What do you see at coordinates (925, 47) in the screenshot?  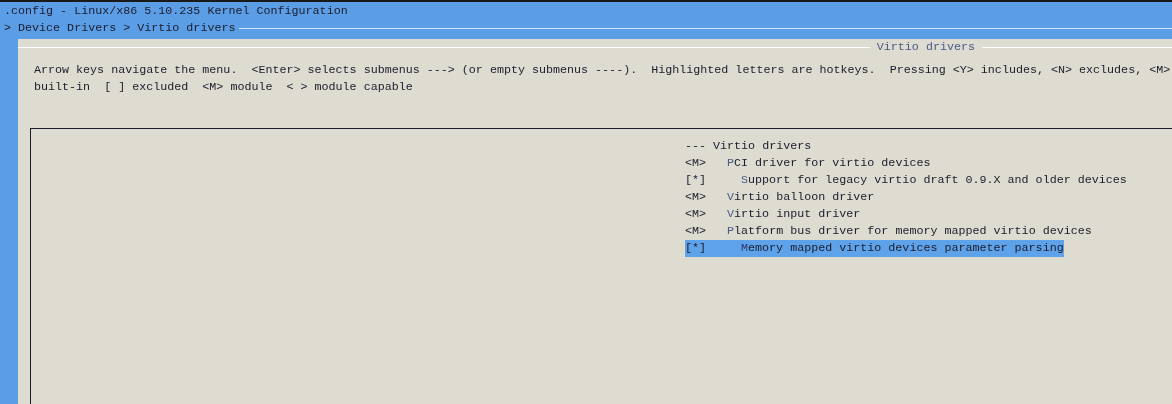 I see `dialog-title: Virtio drivers` at bounding box center [925, 47].